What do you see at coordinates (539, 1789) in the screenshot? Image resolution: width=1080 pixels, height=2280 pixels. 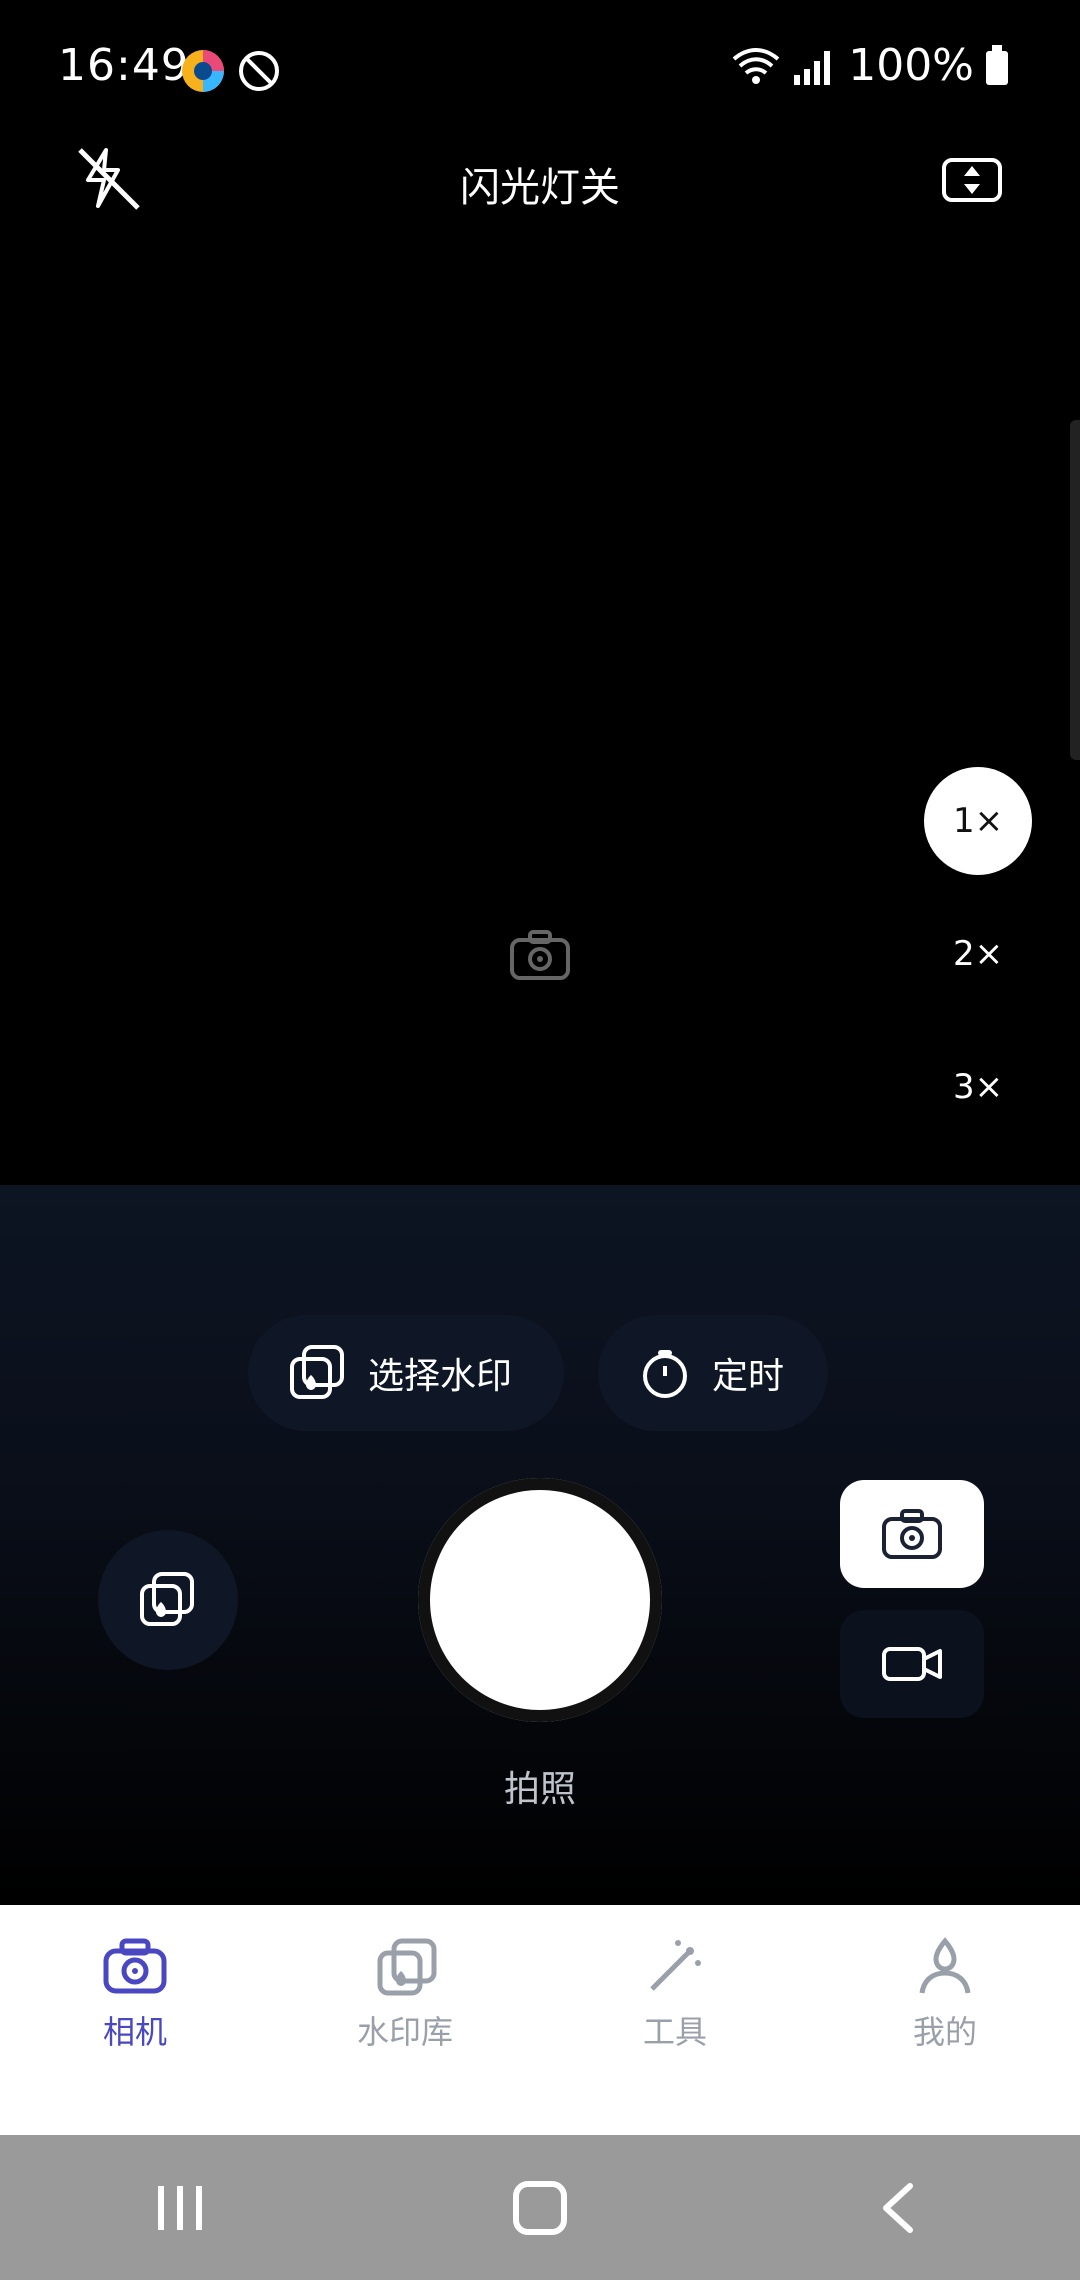 I see `shutter-label: 拍照` at bounding box center [539, 1789].